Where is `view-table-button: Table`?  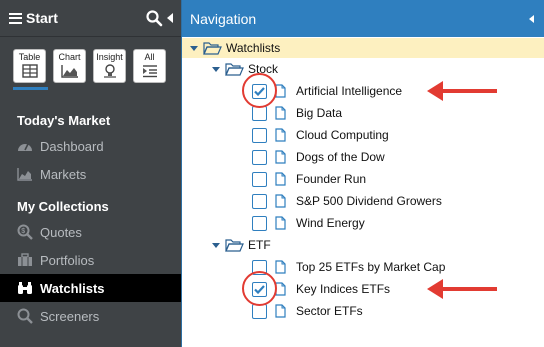
view-table-button: Table is located at coordinates (29, 66).